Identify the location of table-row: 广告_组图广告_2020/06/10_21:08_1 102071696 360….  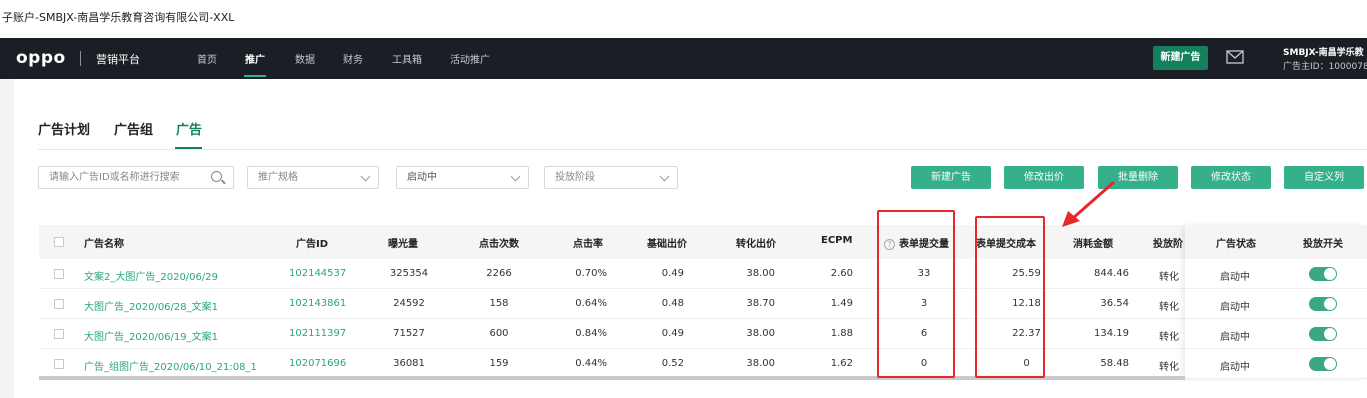
(703, 364).